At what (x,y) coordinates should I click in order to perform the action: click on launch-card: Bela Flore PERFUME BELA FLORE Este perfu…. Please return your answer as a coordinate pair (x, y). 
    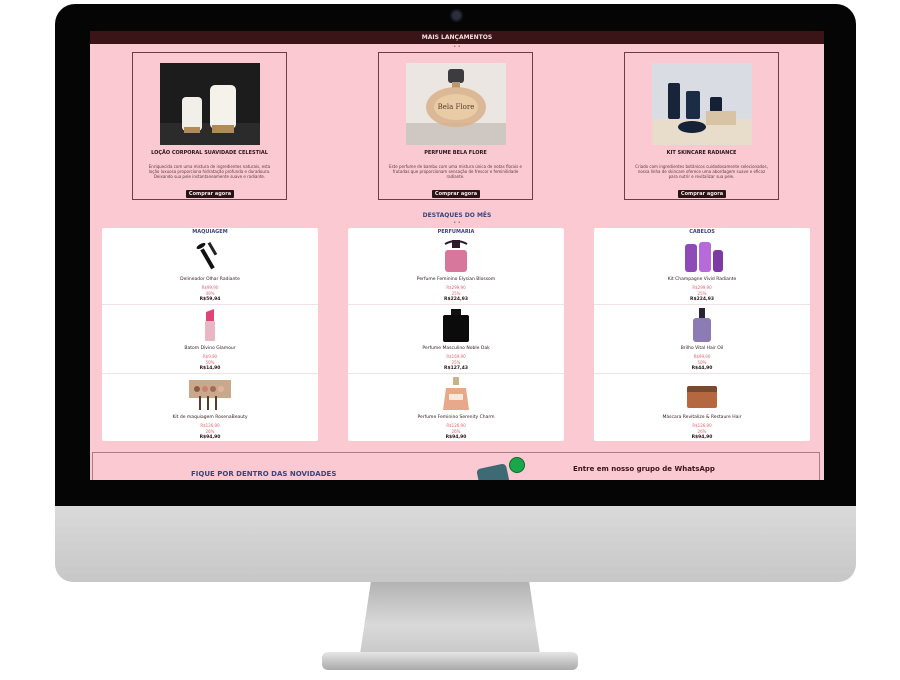
    Looking at the image, I should click on (455, 126).